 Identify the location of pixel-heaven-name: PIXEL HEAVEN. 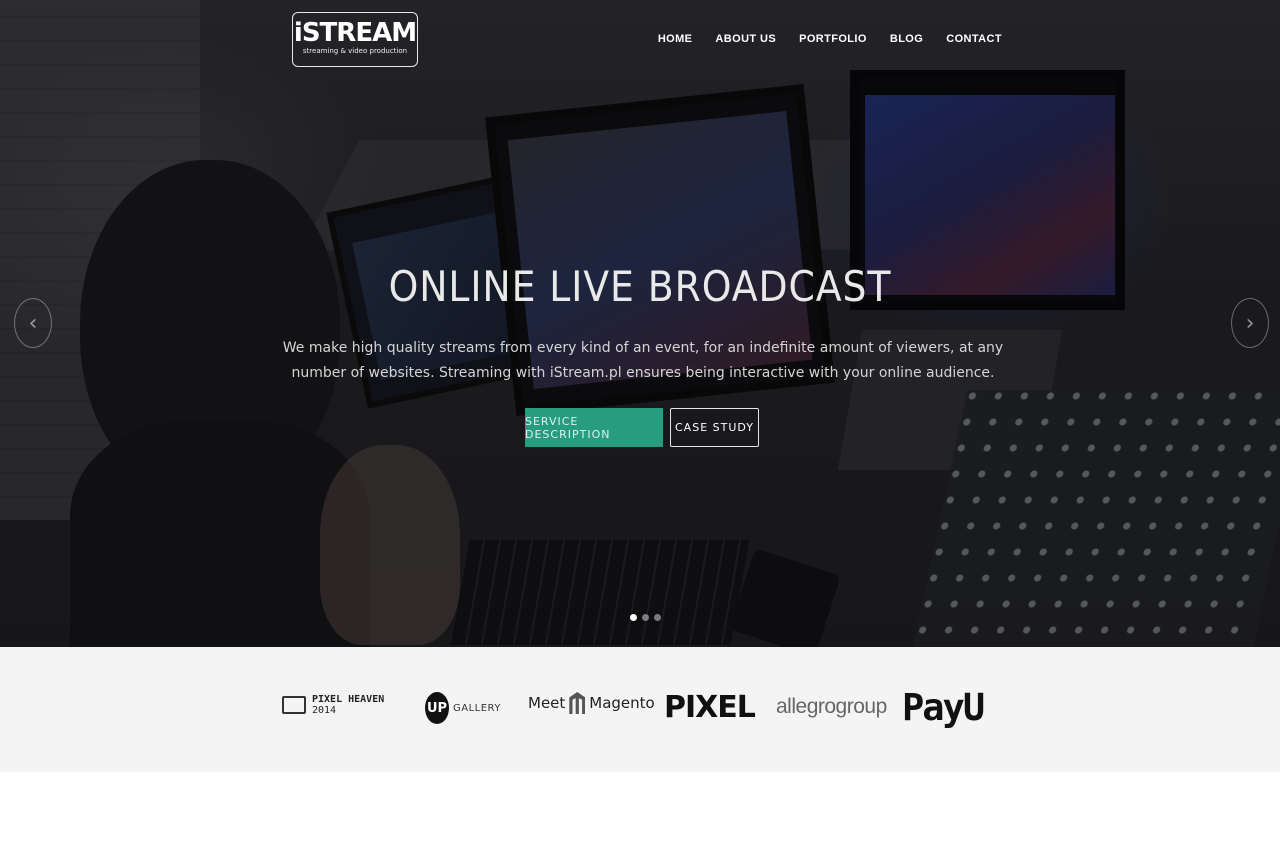
(348, 699).